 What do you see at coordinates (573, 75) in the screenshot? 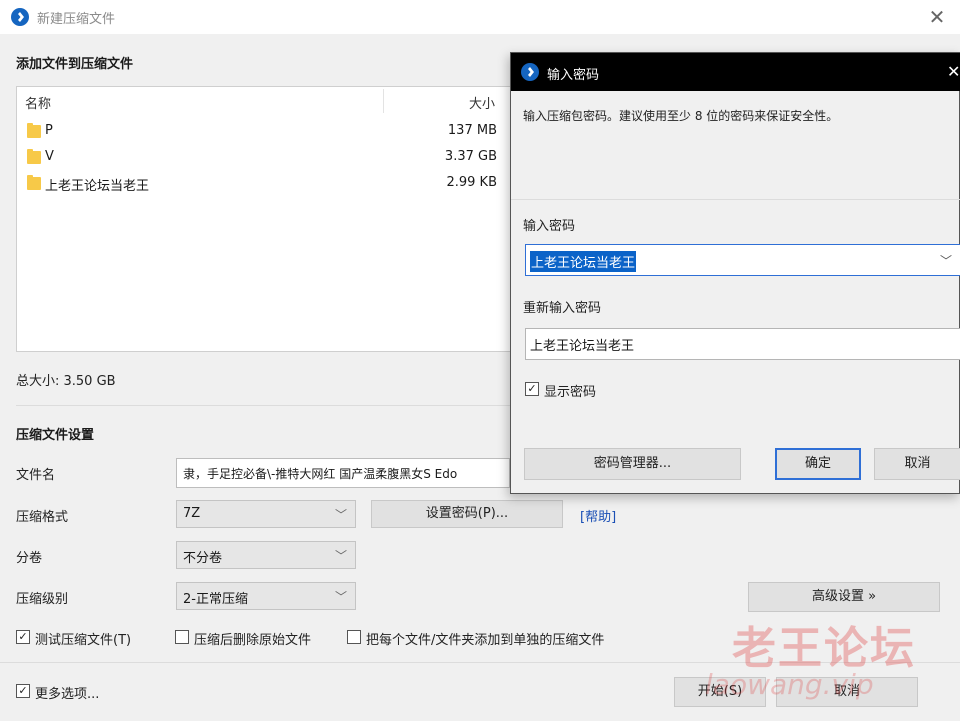
I see `password-dialog-title: 输入密码` at bounding box center [573, 75].